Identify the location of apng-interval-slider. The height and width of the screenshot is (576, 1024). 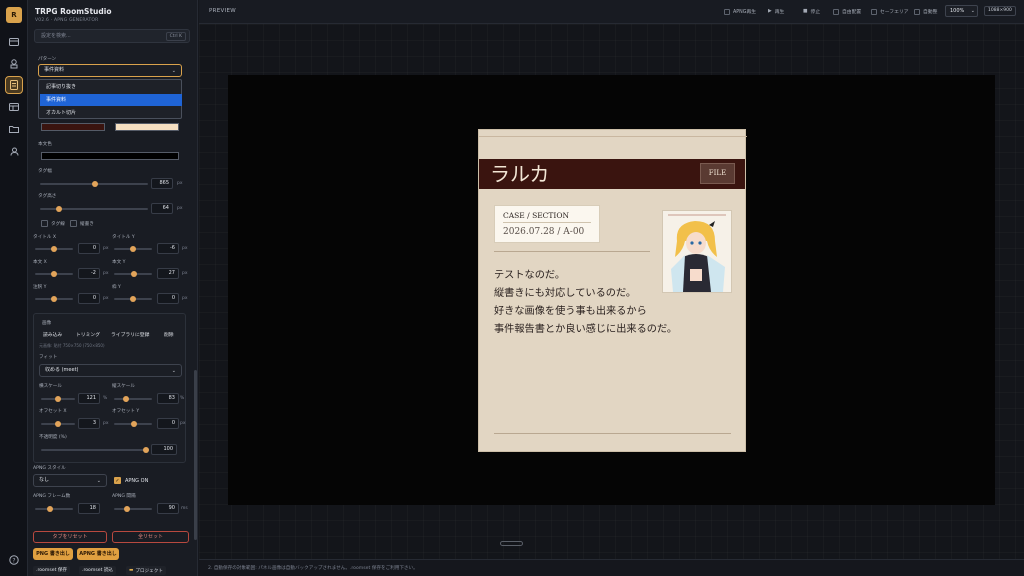
(133, 509).